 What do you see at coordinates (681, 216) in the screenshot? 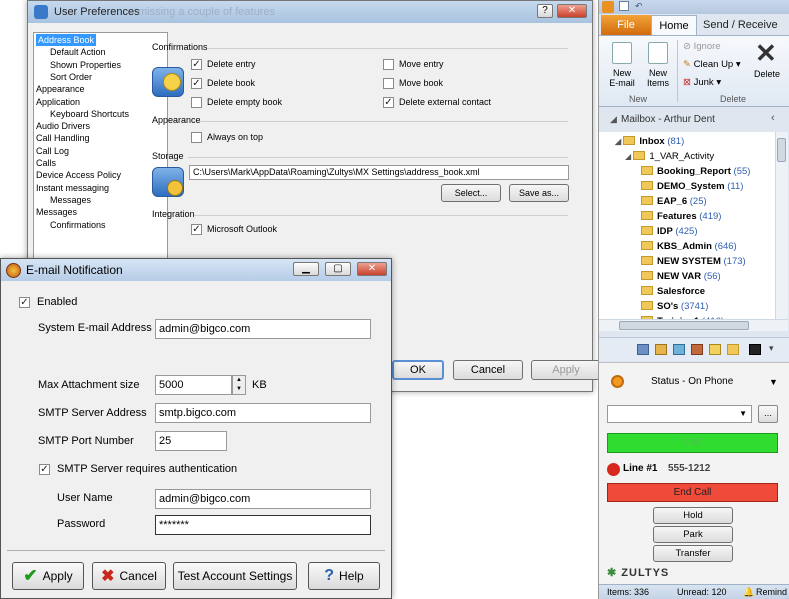
I see `folder-item: Features (419)` at bounding box center [681, 216].